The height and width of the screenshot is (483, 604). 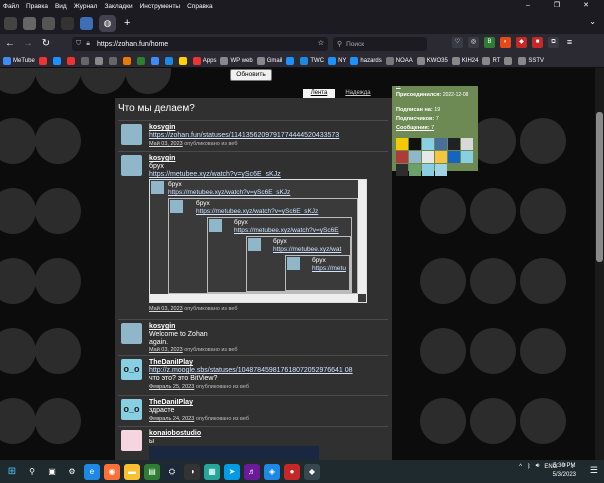 I want to click on bookmark-item: RT, so click(x=491, y=60).